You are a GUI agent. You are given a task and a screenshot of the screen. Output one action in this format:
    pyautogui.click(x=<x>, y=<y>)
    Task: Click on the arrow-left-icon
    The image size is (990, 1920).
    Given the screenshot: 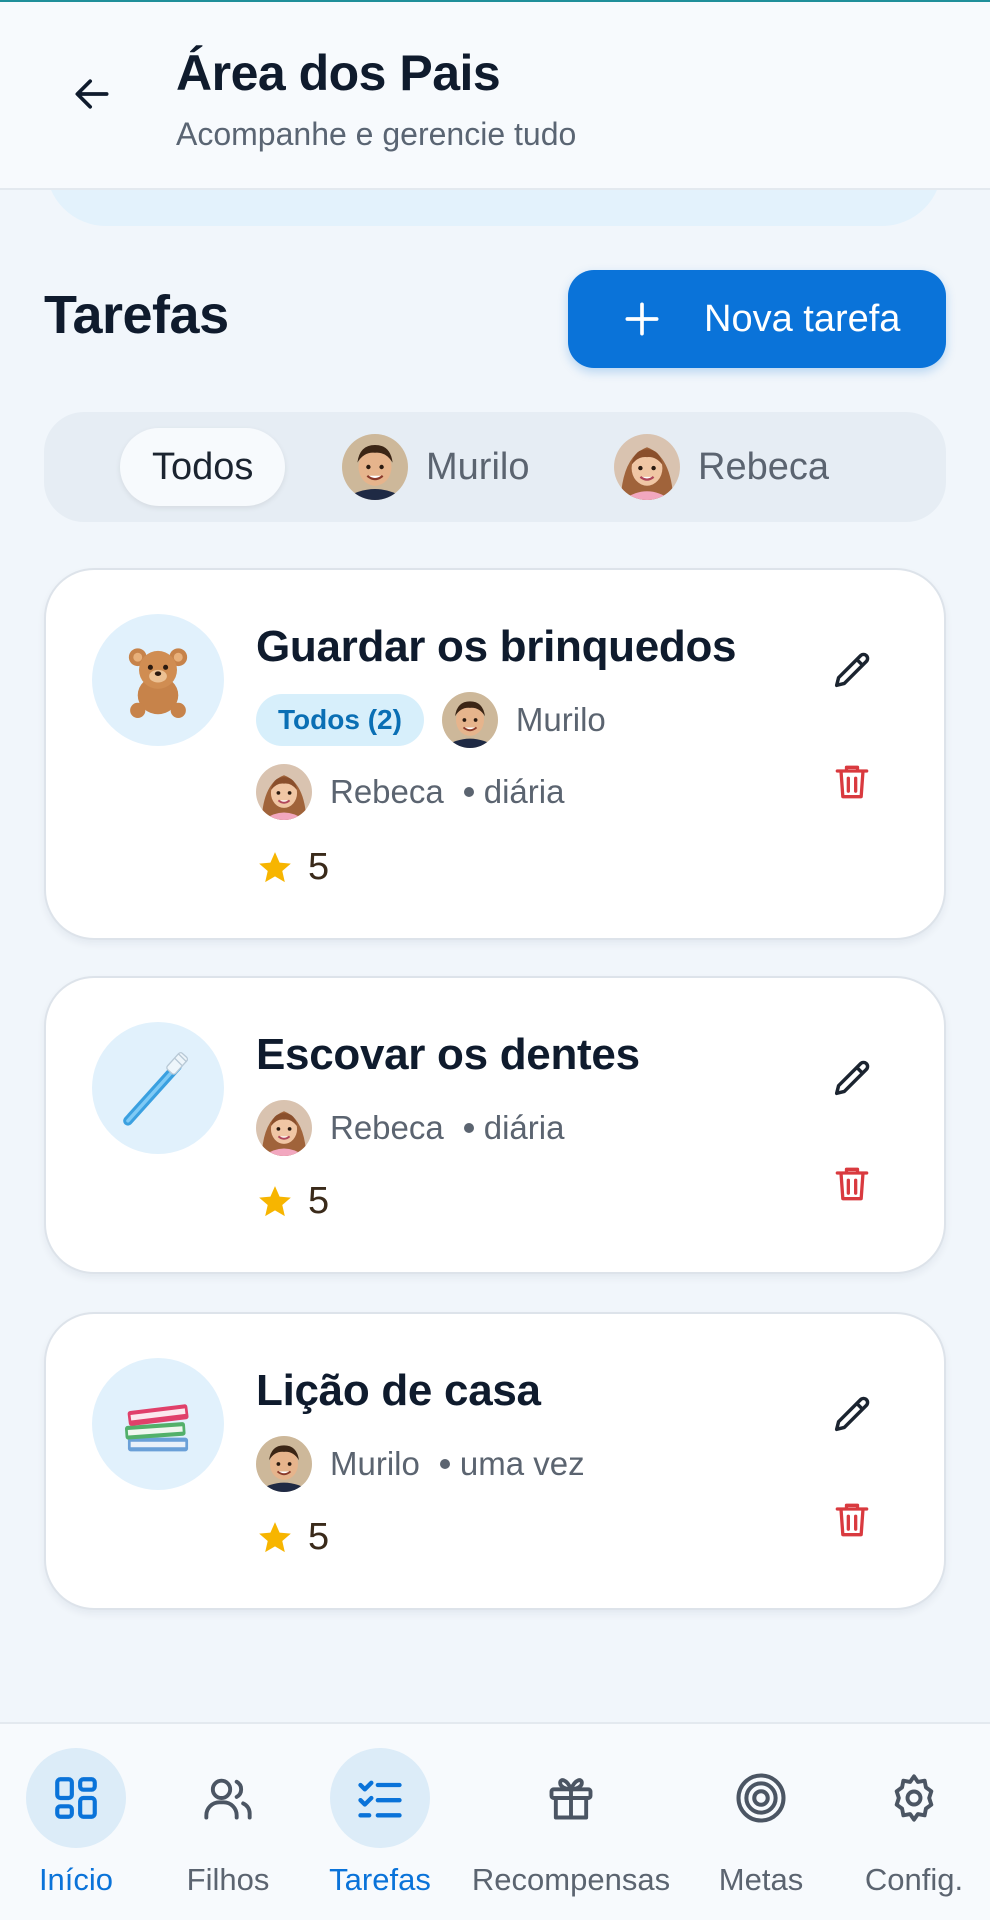 What is the action you would take?
    pyautogui.click(x=92, y=94)
    